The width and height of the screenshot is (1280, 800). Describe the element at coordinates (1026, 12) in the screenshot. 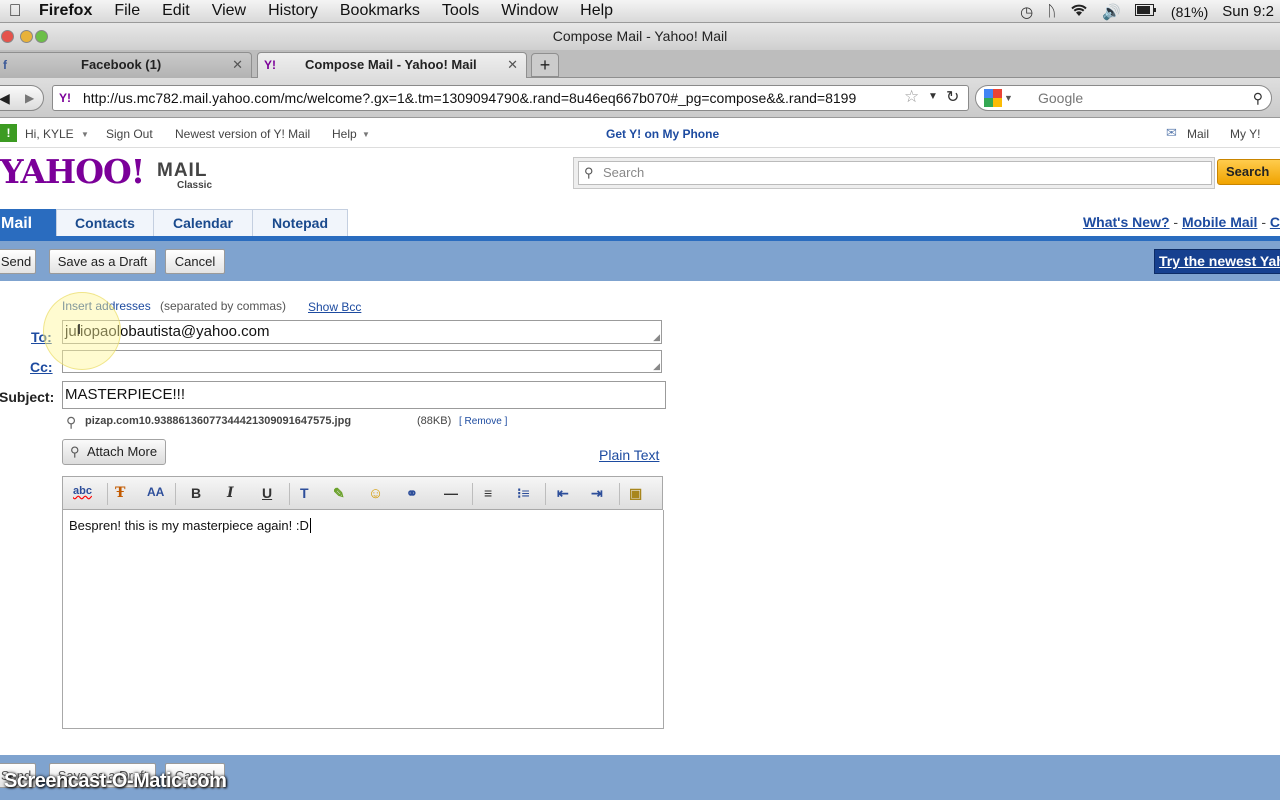

I see `time-machine-icon: ◷` at that location.